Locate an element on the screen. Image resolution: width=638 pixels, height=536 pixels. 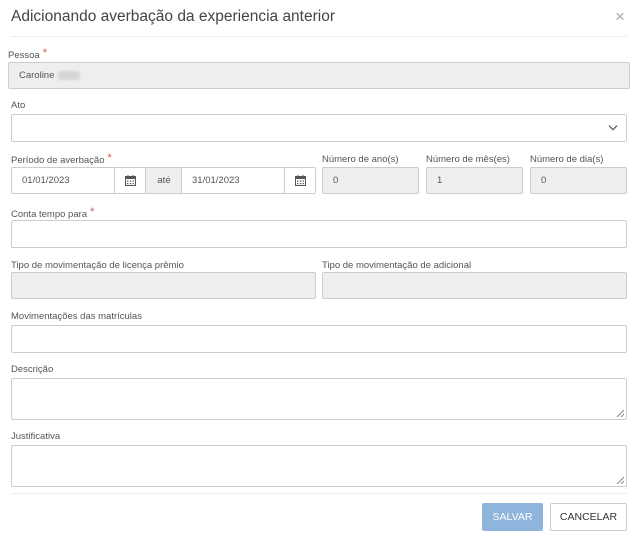
dias-field: 0 is located at coordinates (578, 180).